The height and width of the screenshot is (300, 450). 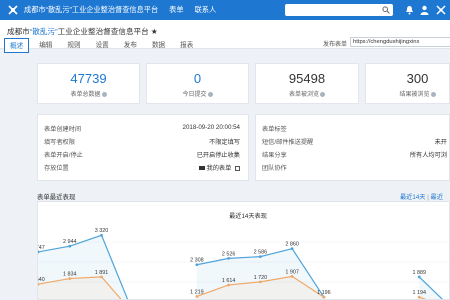 What do you see at coordinates (218, 154) in the screenshot?
I see `info-value-status: 已开启停止收集` at bounding box center [218, 154].